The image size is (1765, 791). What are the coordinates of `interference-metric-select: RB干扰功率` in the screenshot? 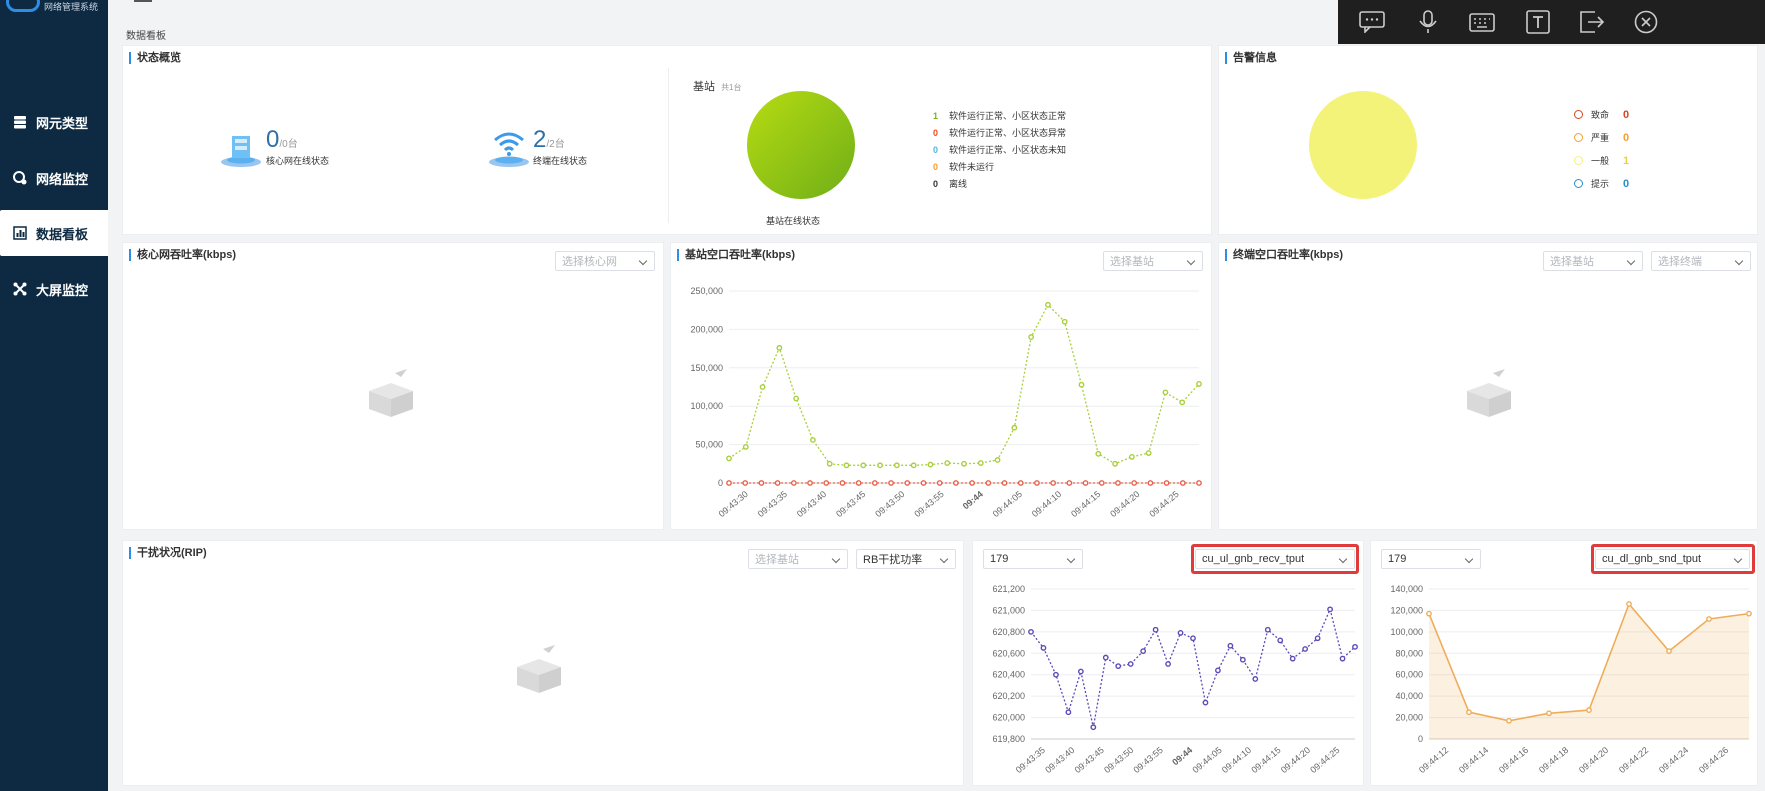 It's located at (906, 559).